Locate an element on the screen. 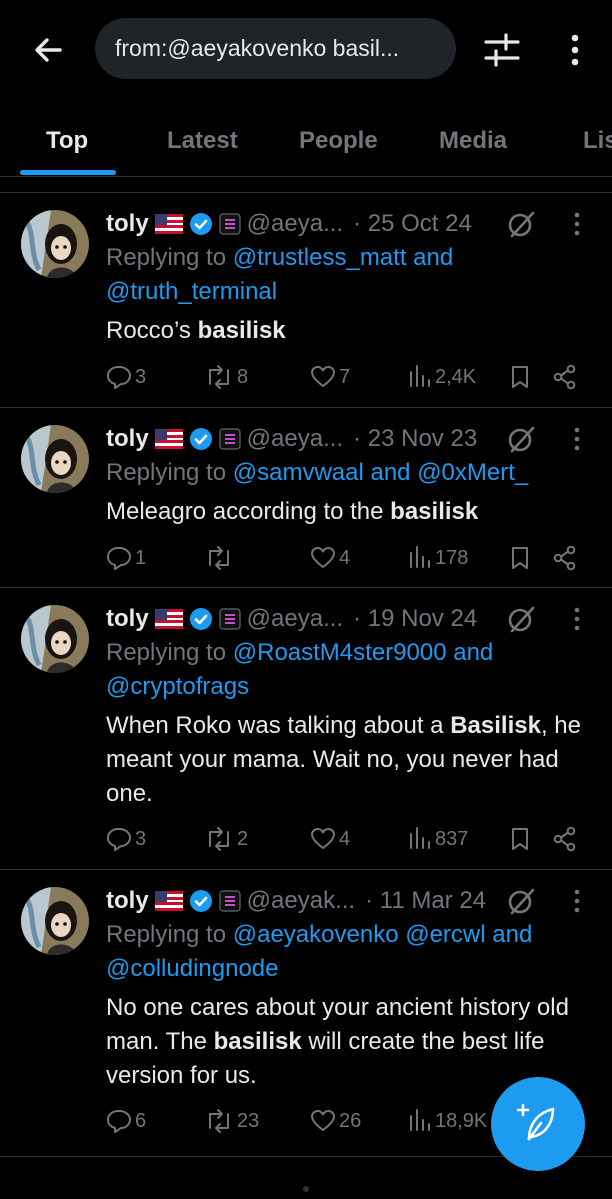  repost-button is located at coordinates (220, 558).